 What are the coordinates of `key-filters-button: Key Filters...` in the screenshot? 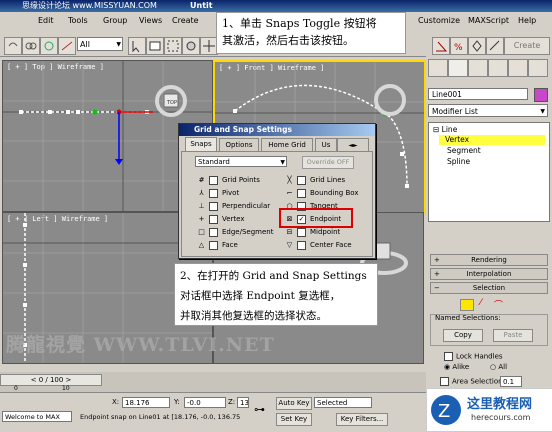 It's located at (362, 419).